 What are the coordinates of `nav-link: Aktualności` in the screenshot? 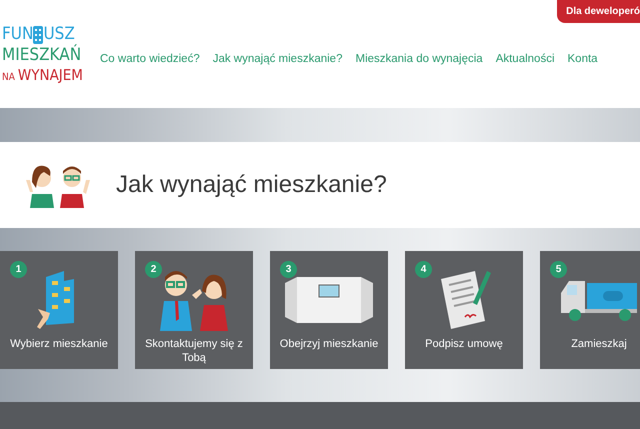 It's located at (525, 59).